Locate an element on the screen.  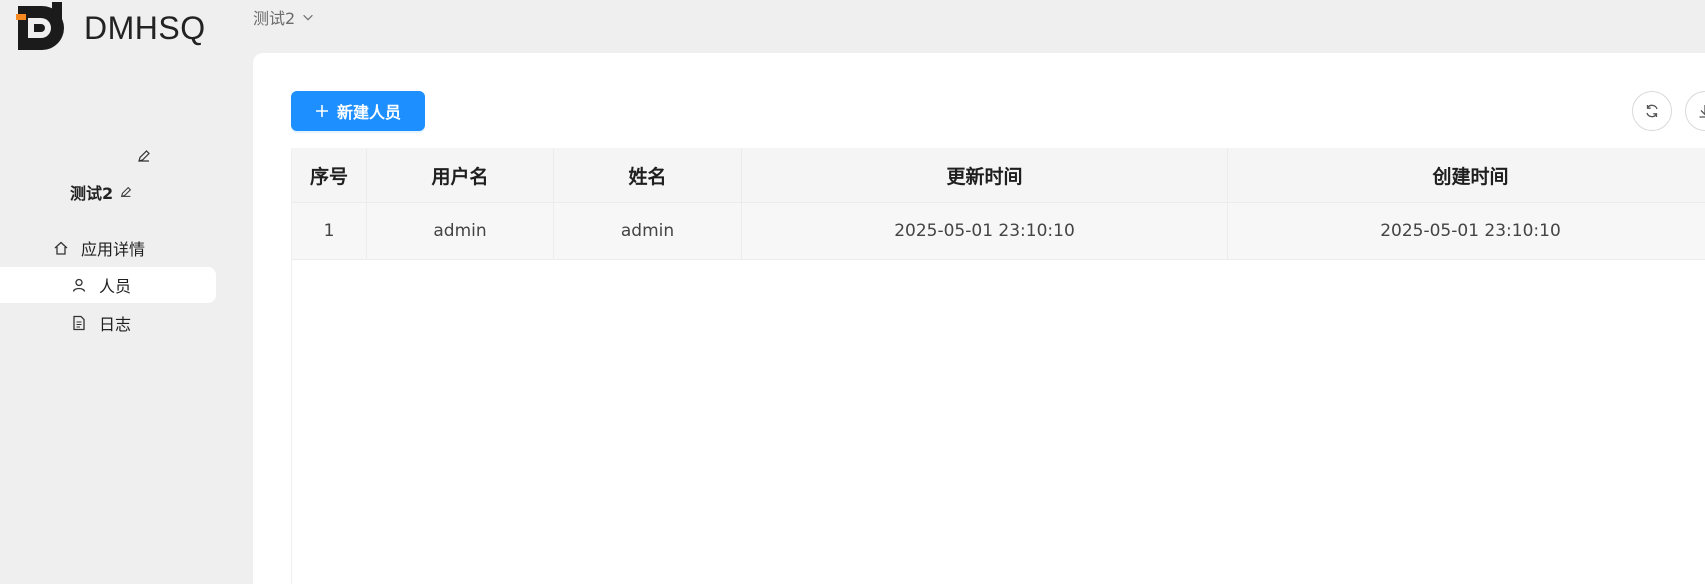
sidebar-item-app-details: 应用详情 is located at coordinates (108, 248).